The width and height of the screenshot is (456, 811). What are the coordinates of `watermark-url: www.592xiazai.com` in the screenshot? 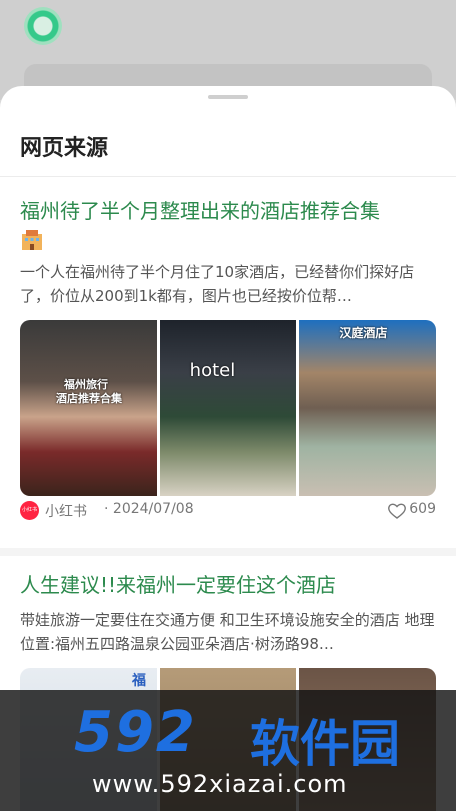 It's located at (220, 784).